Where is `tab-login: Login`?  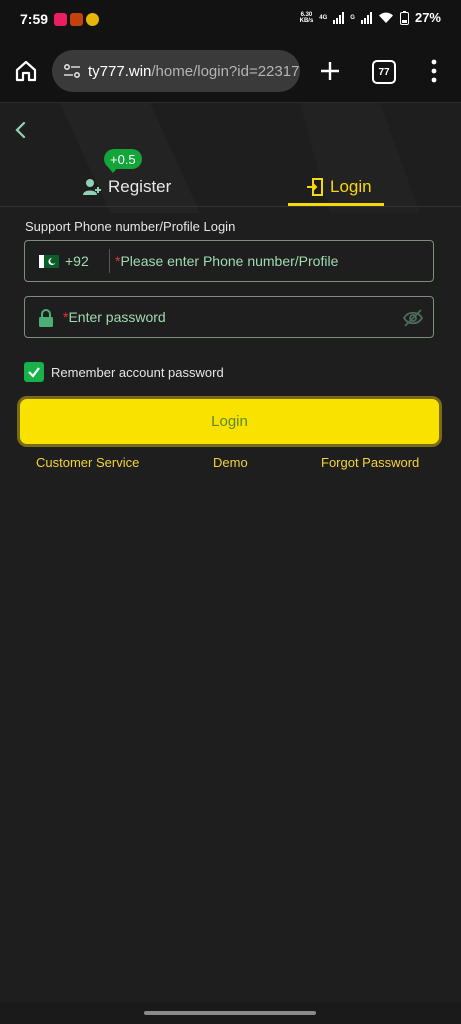
tab-login: Login is located at coordinates (339, 187).